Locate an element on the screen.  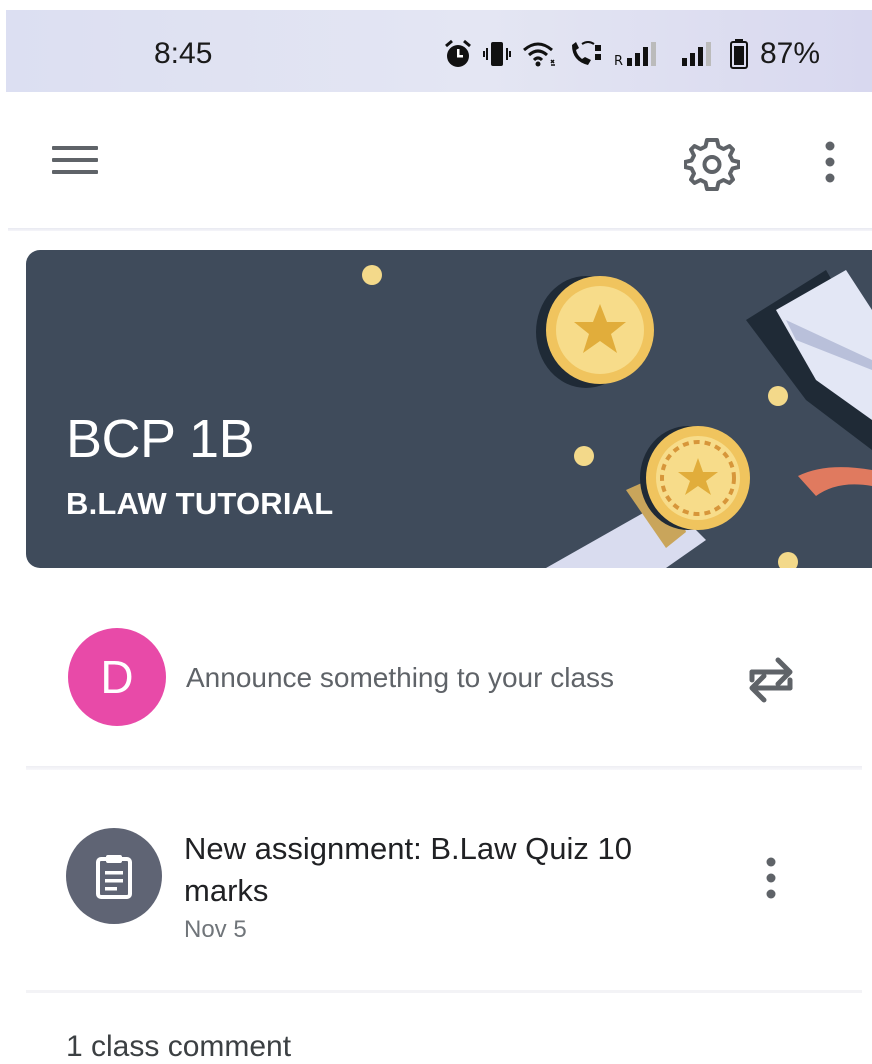
wifi-calling-icon is located at coordinates (586, 54).